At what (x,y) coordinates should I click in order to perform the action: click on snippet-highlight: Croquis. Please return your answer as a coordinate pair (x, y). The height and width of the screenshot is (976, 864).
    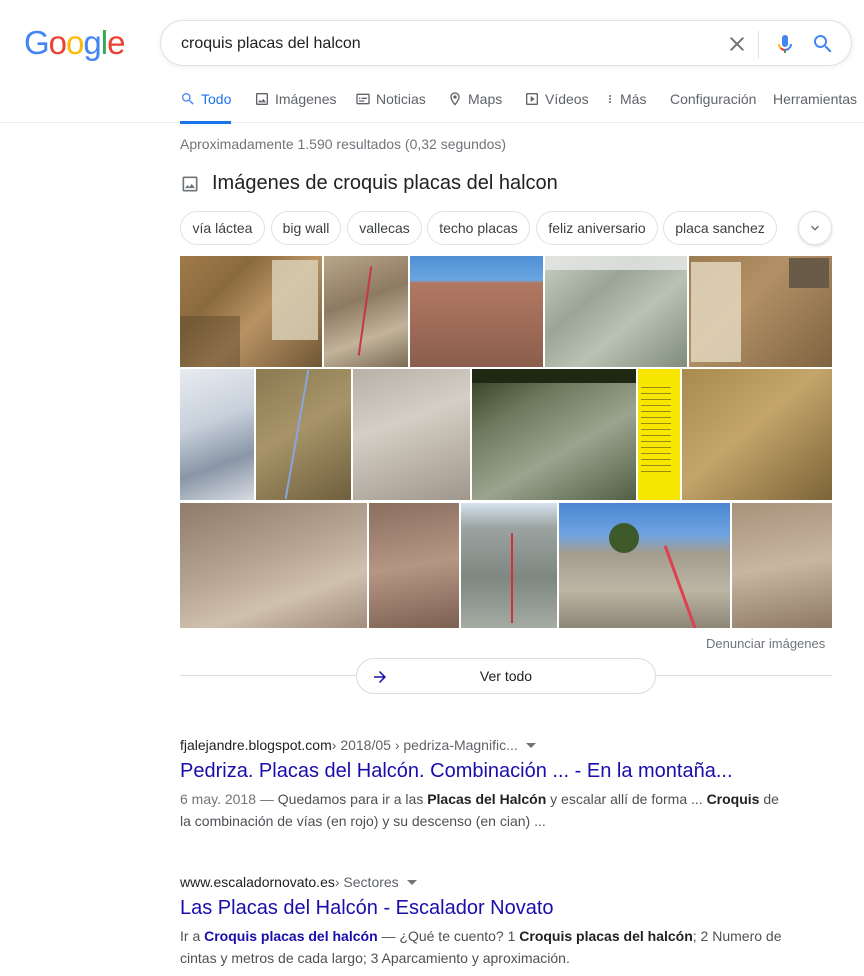
    Looking at the image, I should click on (733, 799).